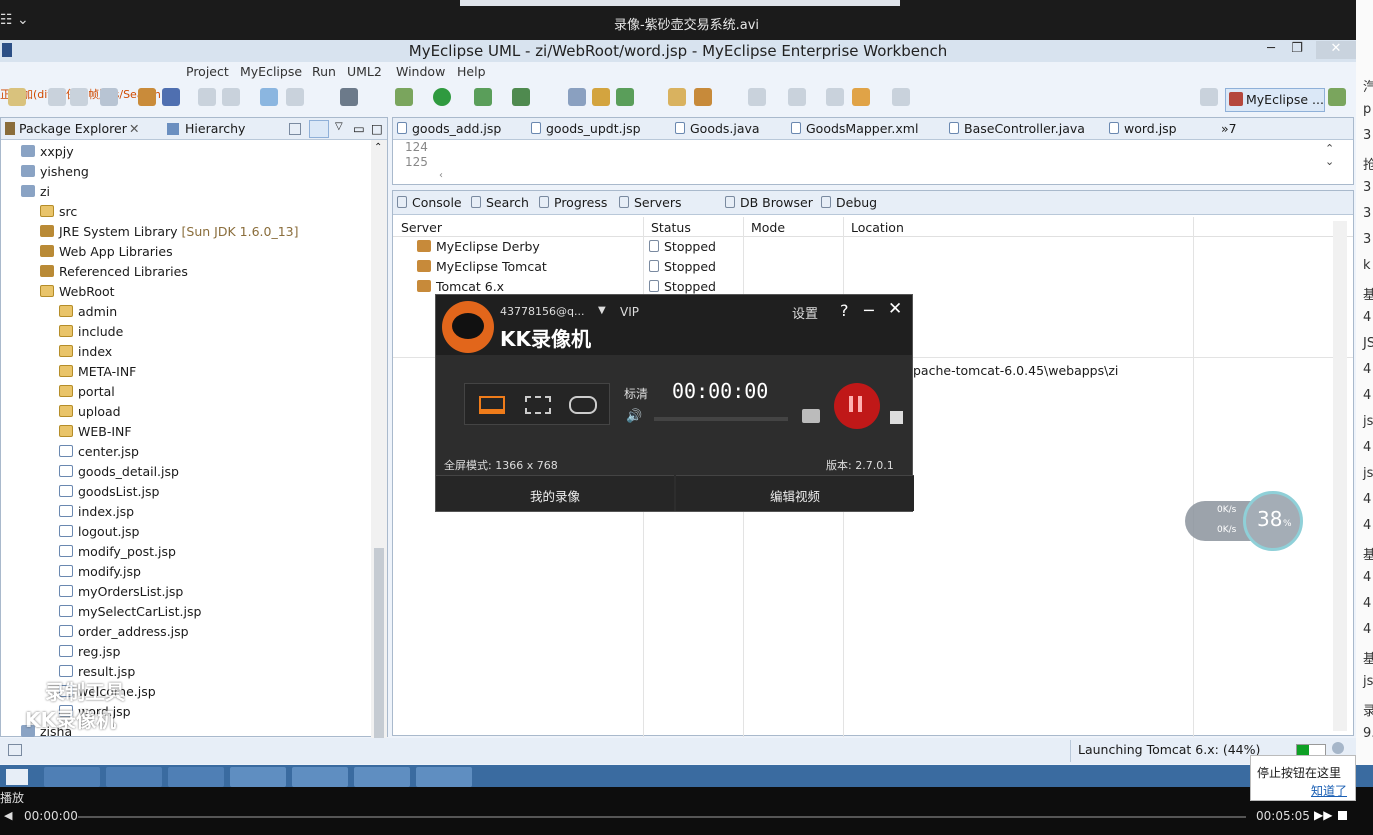 This screenshot has height=835, width=1373. Describe the element at coordinates (483, 97) in the screenshot. I see `run-config-icon` at that location.